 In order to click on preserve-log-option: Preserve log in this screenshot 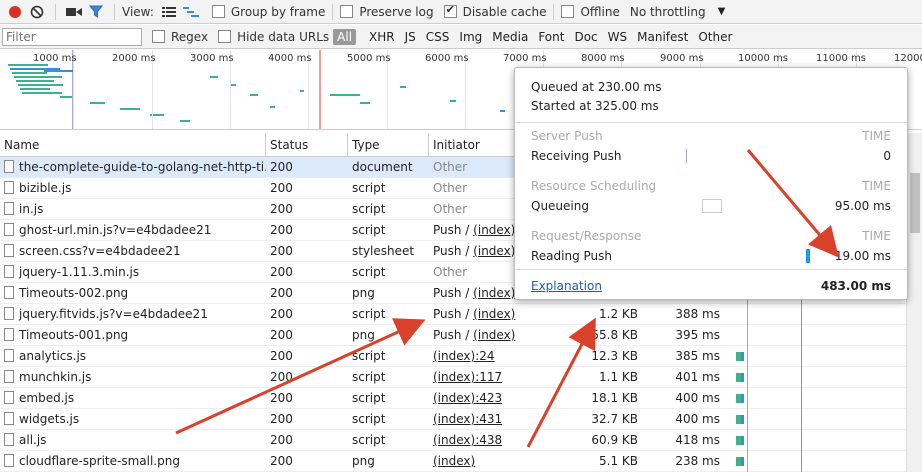, I will do `click(387, 12)`.